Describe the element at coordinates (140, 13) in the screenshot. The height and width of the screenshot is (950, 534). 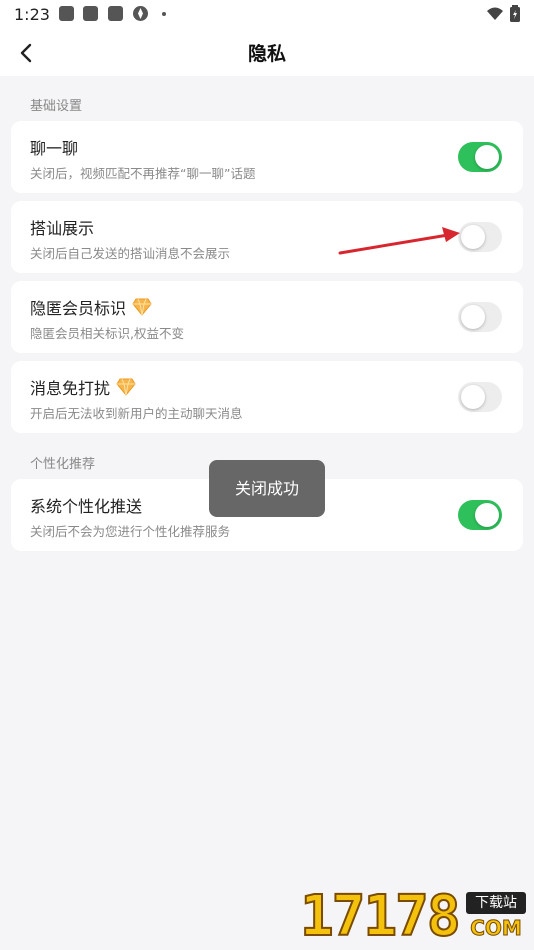
I see `shutter-icon` at that location.